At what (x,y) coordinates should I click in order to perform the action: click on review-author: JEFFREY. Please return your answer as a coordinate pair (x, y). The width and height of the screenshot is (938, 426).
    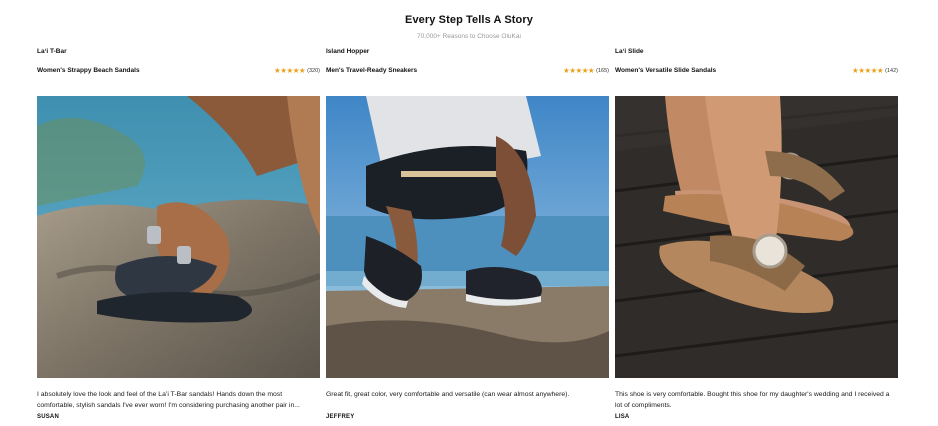
    Looking at the image, I should click on (340, 417).